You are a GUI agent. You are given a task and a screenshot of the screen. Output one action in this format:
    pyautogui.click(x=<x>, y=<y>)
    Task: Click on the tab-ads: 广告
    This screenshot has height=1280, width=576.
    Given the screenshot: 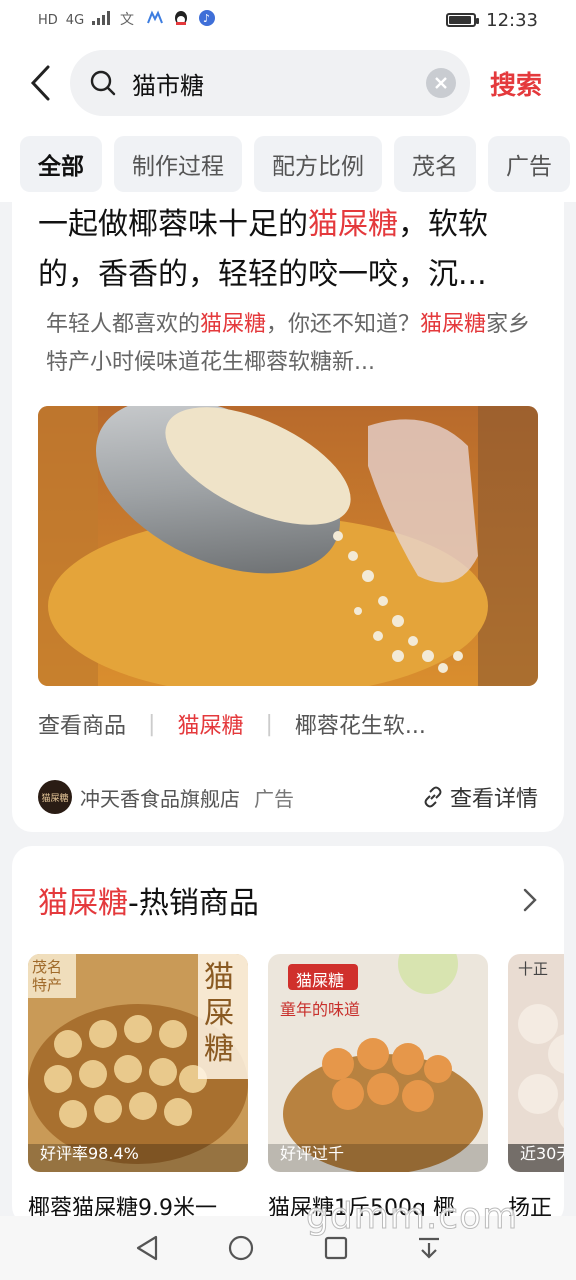 What is the action you would take?
    pyautogui.click(x=529, y=164)
    